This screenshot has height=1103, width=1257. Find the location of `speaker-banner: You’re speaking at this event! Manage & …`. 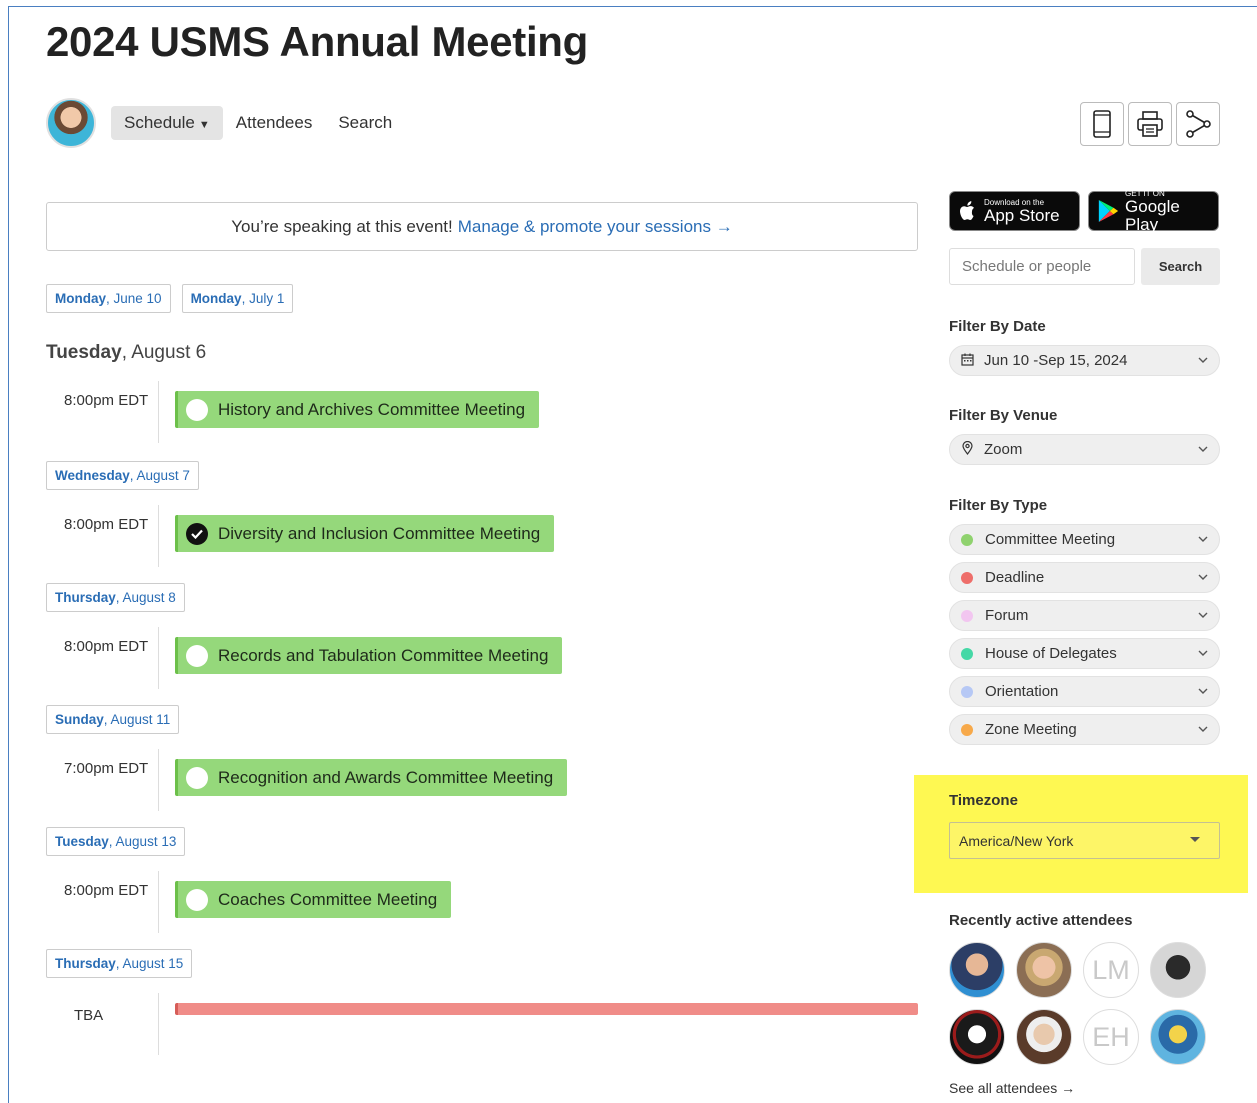

speaker-banner: You’re speaking at this event! Manage & … is located at coordinates (482, 226).